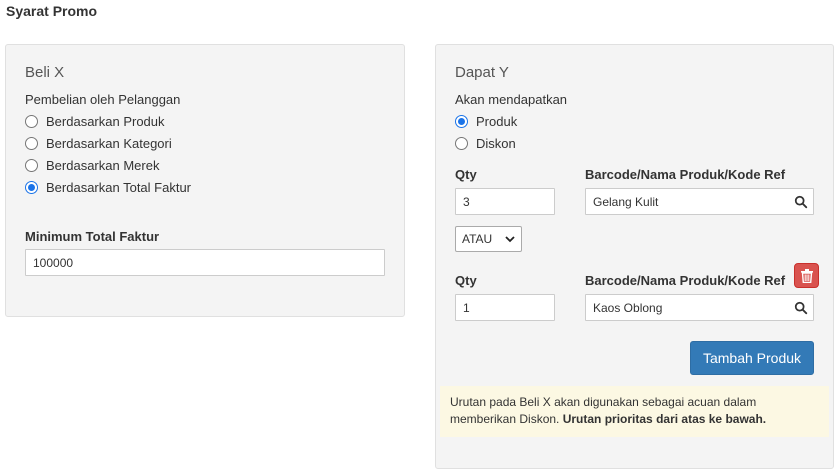 The width and height of the screenshot is (839, 476). What do you see at coordinates (45, 72) in the screenshot?
I see `beli-x-heading: Beli X` at bounding box center [45, 72].